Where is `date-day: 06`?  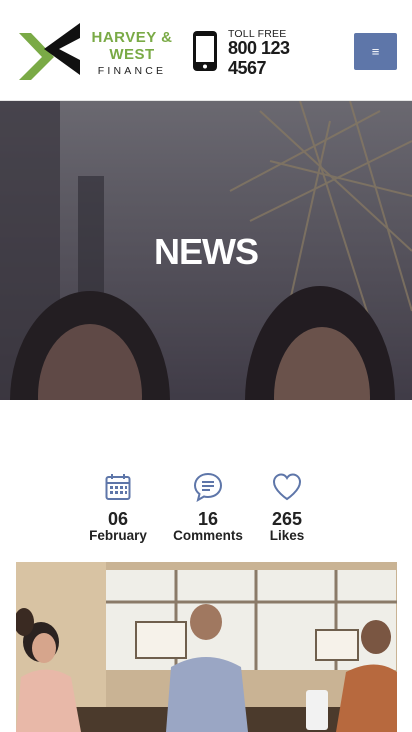
date-day: 06 is located at coordinates (118, 519).